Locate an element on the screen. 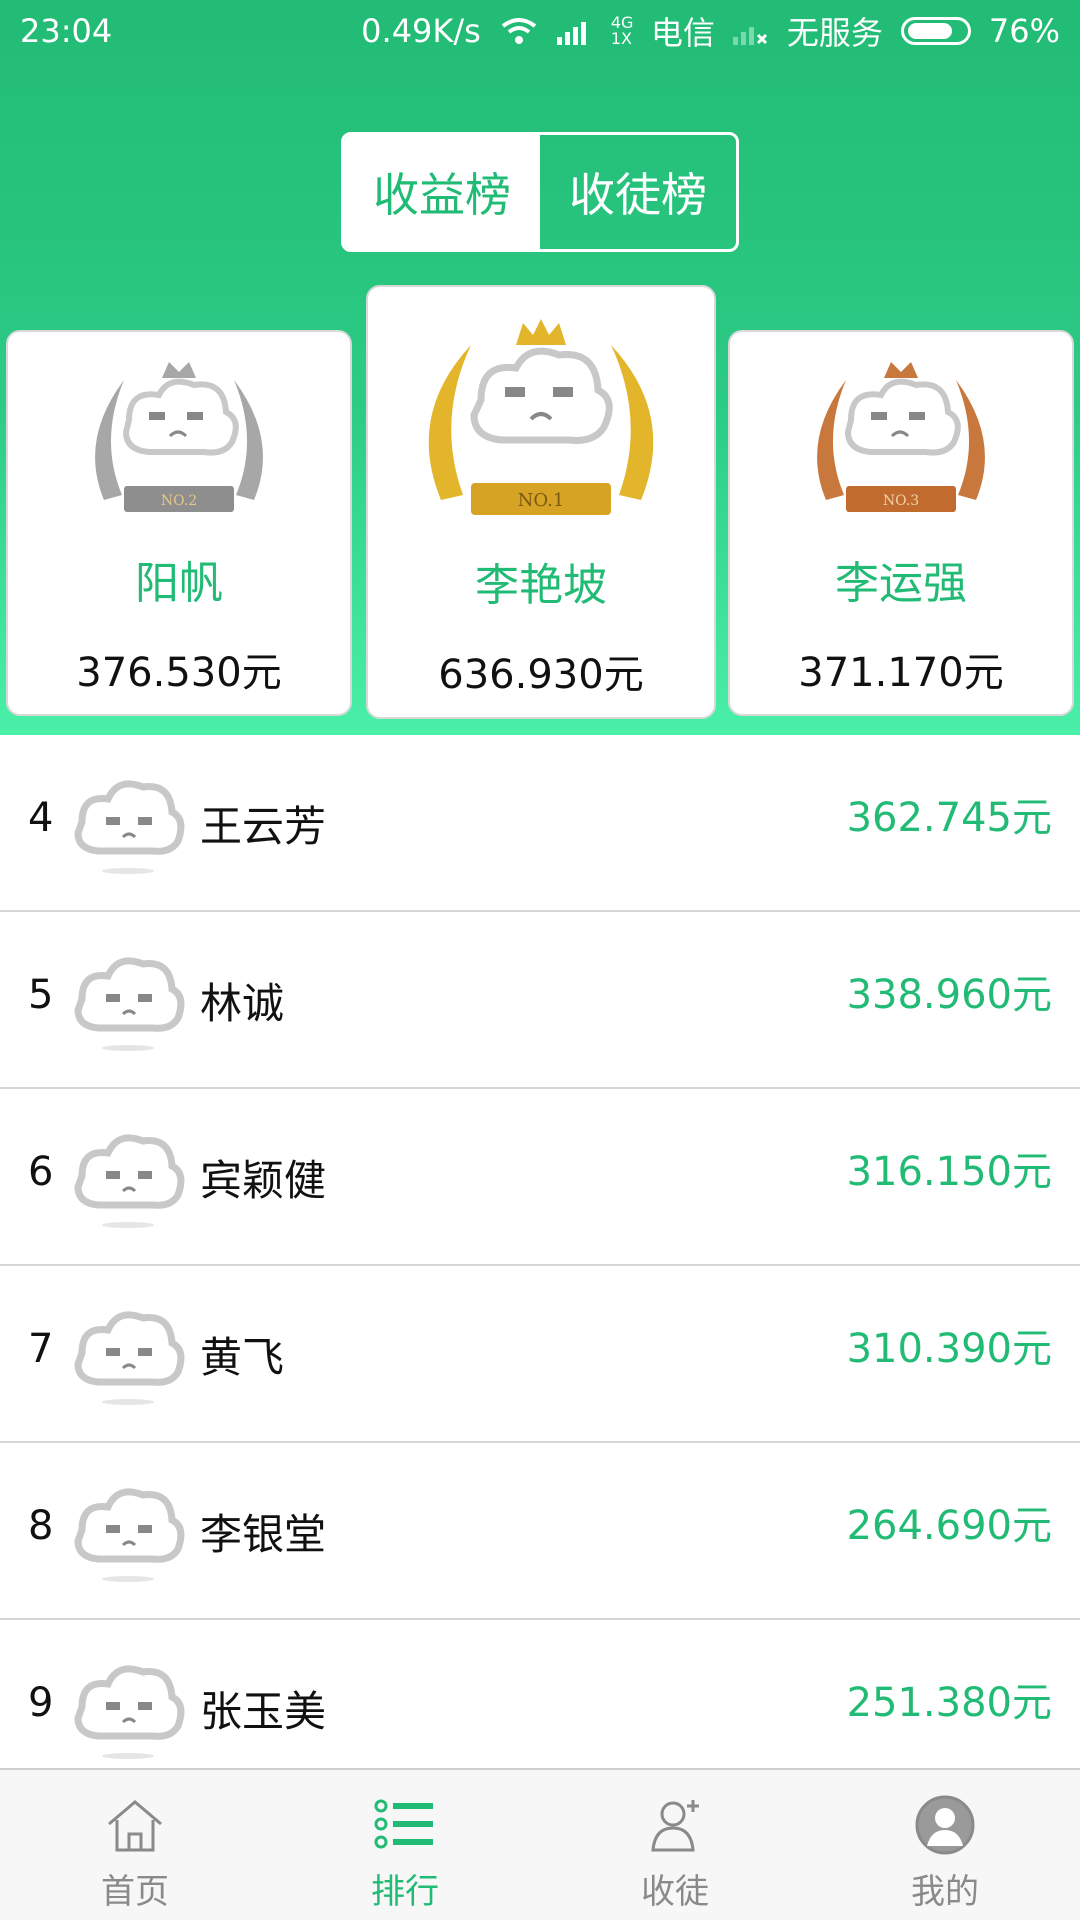 Image resolution: width=1080 pixels, height=1920 pixels. rank-number: 5 is located at coordinates (41, 995).